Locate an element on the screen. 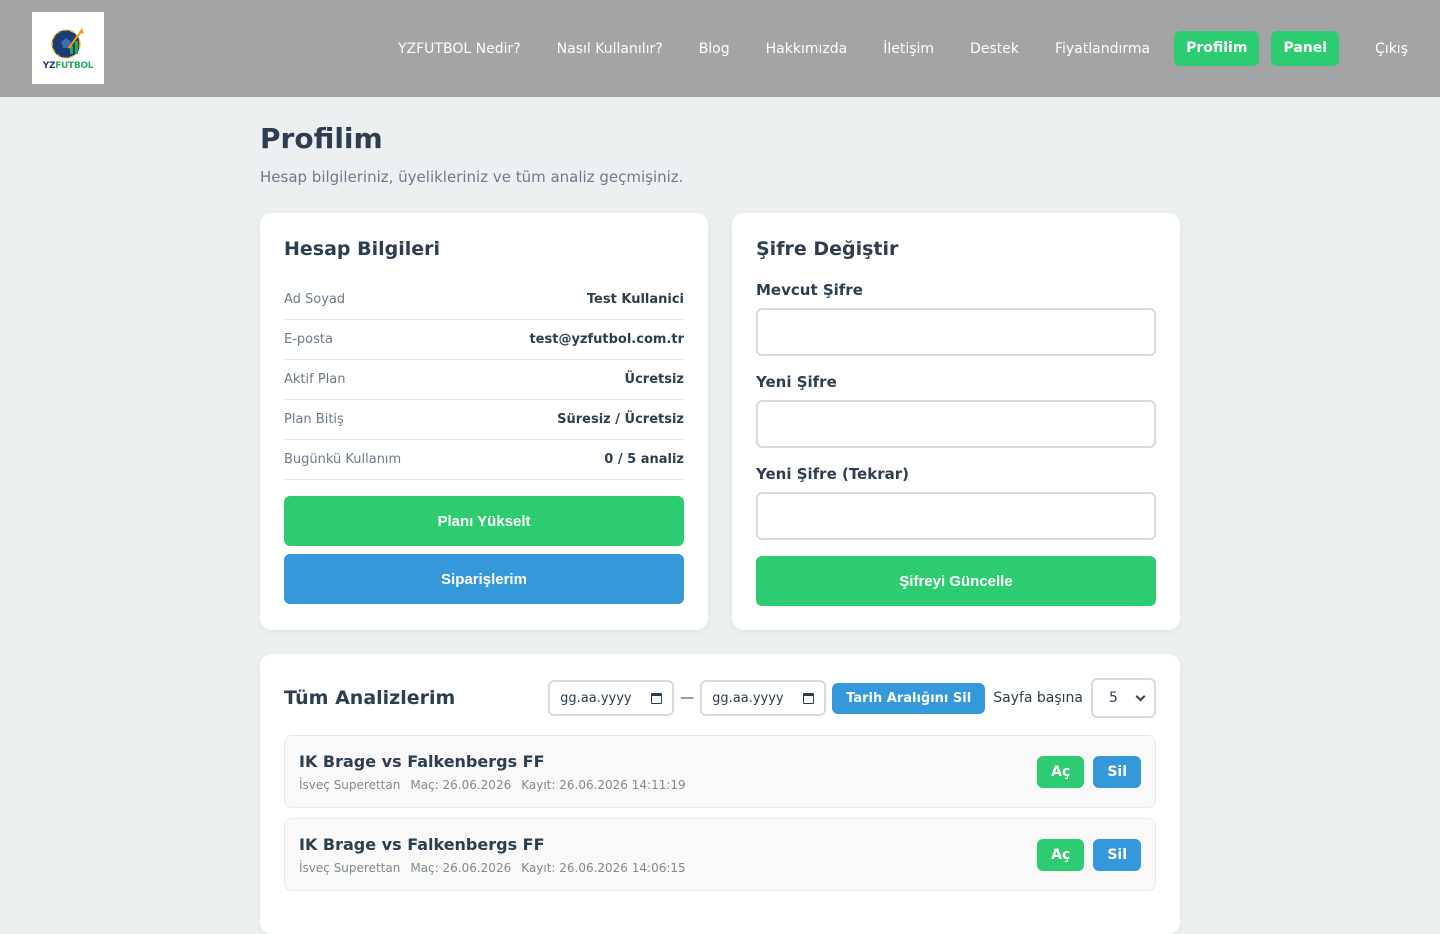  info-row-name: Ad Soyad Test Kullanici is located at coordinates (484, 300).